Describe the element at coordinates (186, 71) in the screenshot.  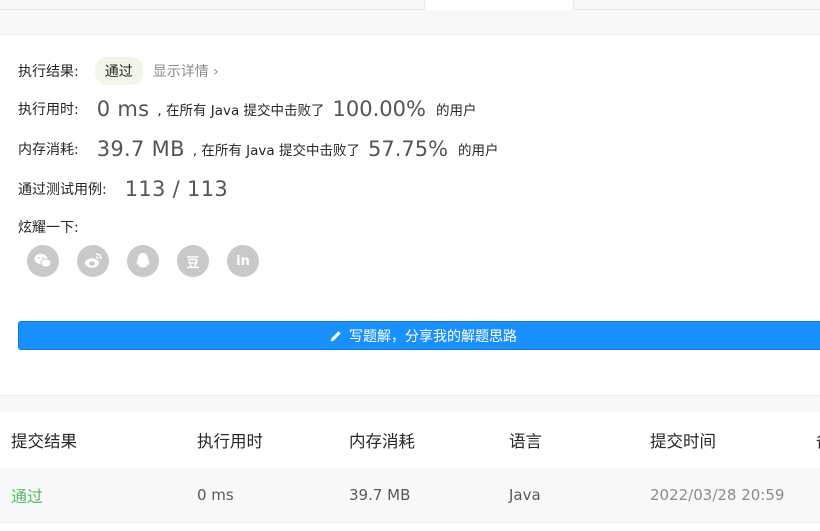
I see `show-details-link: 显示详情 ›` at that location.